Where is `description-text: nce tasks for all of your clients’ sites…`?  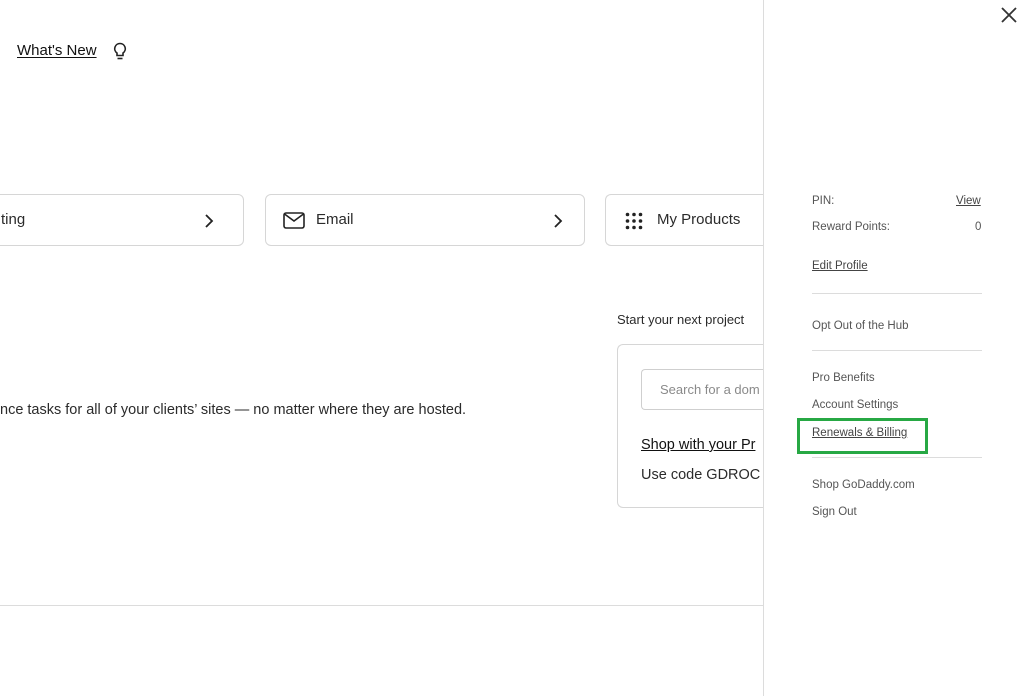 description-text: nce tasks for all of your clients’ sites… is located at coordinates (233, 410).